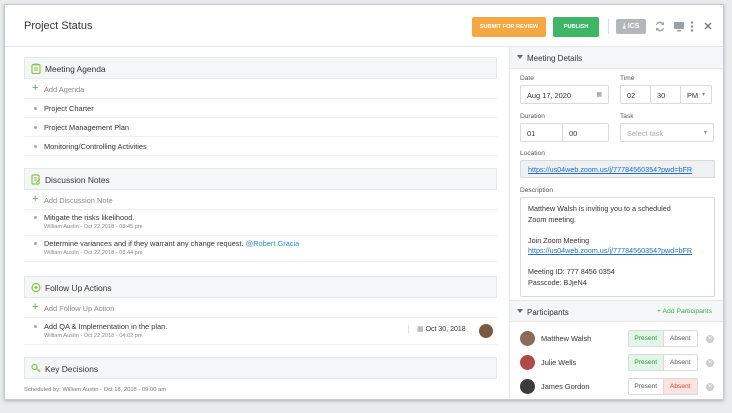  What do you see at coordinates (708, 26) in the screenshot?
I see `close-icon` at bounding box center [708, 26].